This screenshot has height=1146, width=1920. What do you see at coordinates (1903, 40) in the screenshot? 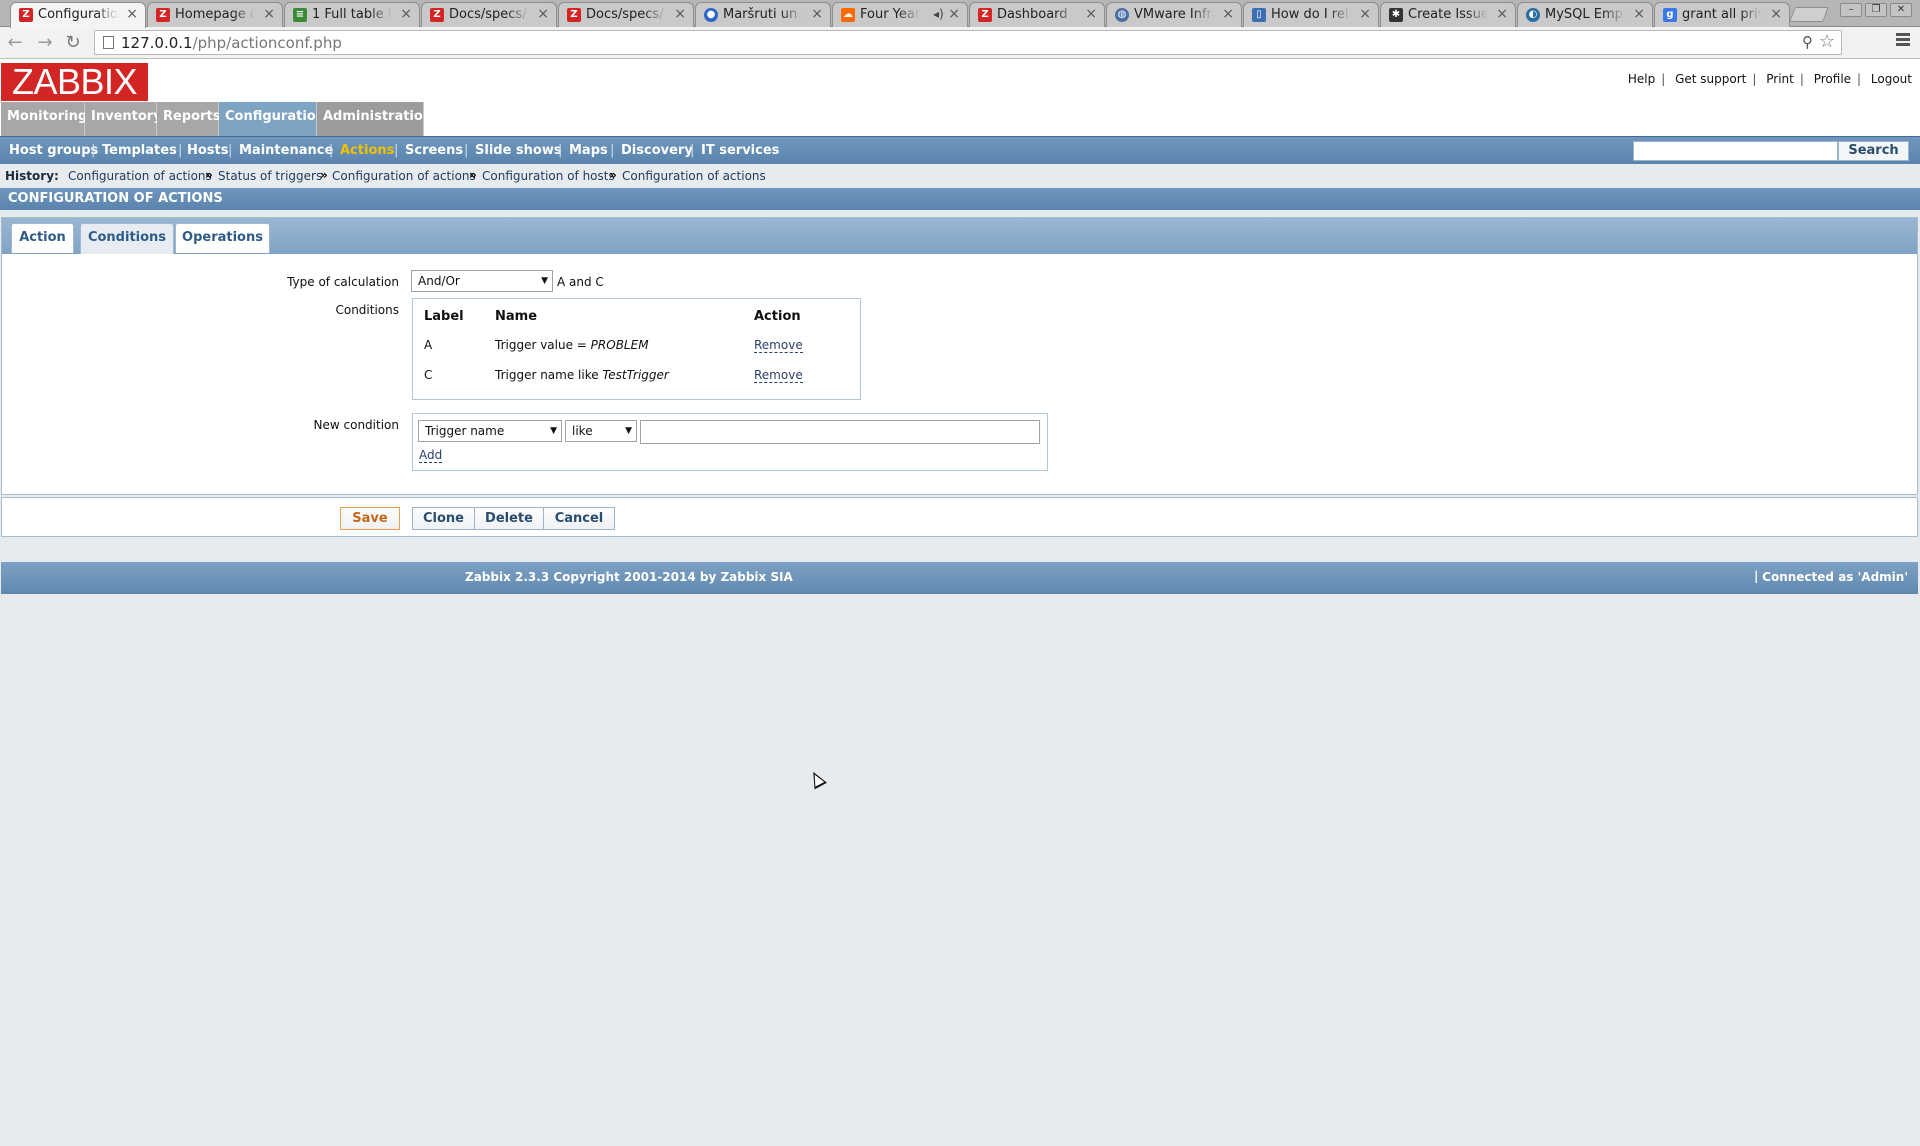
I see `browser-menu-icon` at bounding box center [1903, 40].